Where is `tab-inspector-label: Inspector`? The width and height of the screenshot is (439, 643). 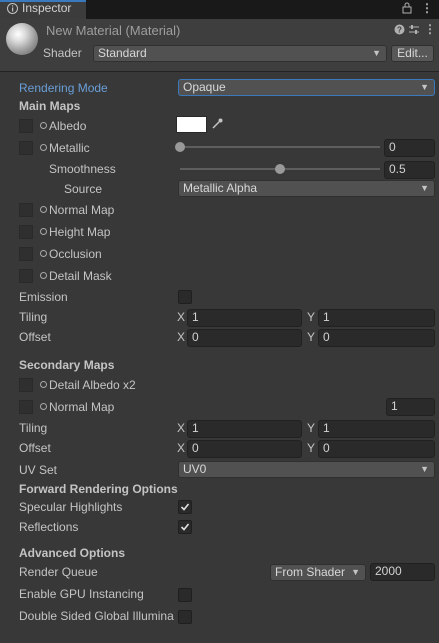 tab-inspector-label: Inspector is located at coordinates (47, 8).